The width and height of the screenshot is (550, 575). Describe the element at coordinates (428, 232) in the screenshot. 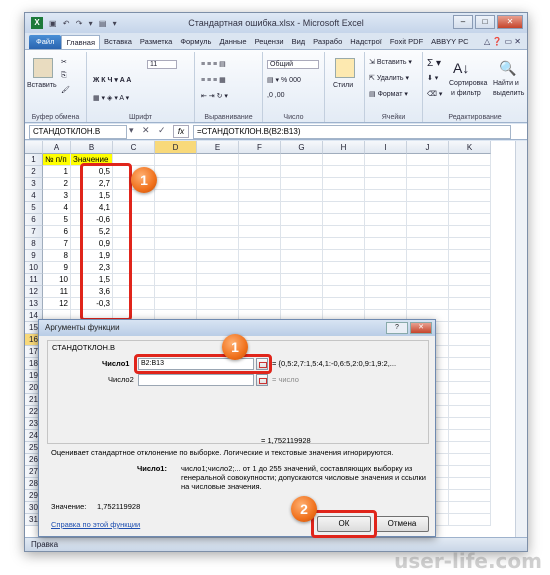

I see `cell-j7` at that location.